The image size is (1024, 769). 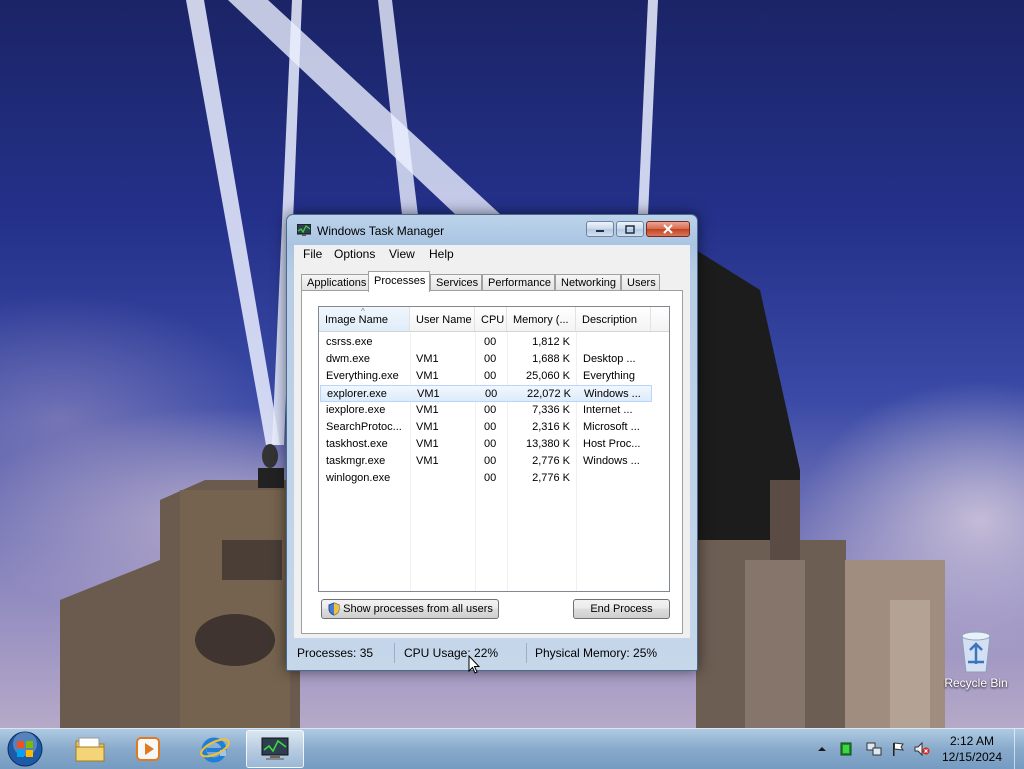 What do you see at coordinates (846, 749) in the screenshot?
I see `everything-tray-icon` at bounding box center [846, 749].